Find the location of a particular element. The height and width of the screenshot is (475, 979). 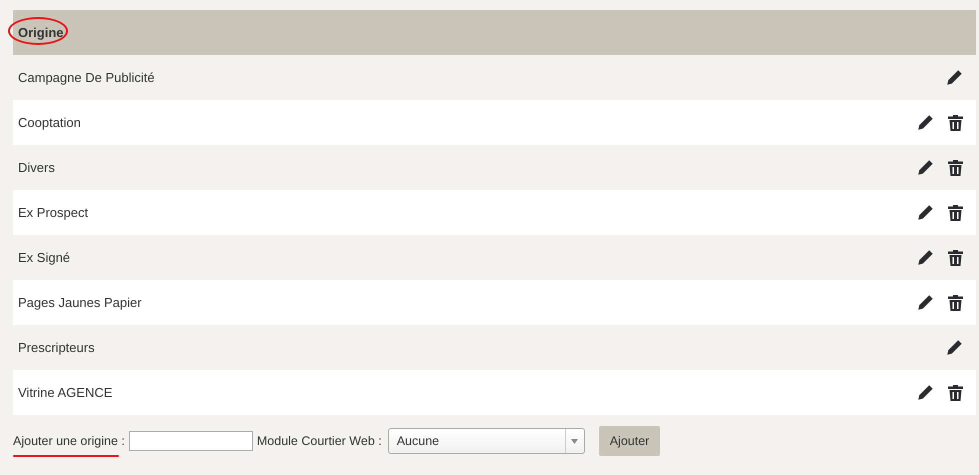

module-dropdown: Aucune is located at coordinates (486, 441).